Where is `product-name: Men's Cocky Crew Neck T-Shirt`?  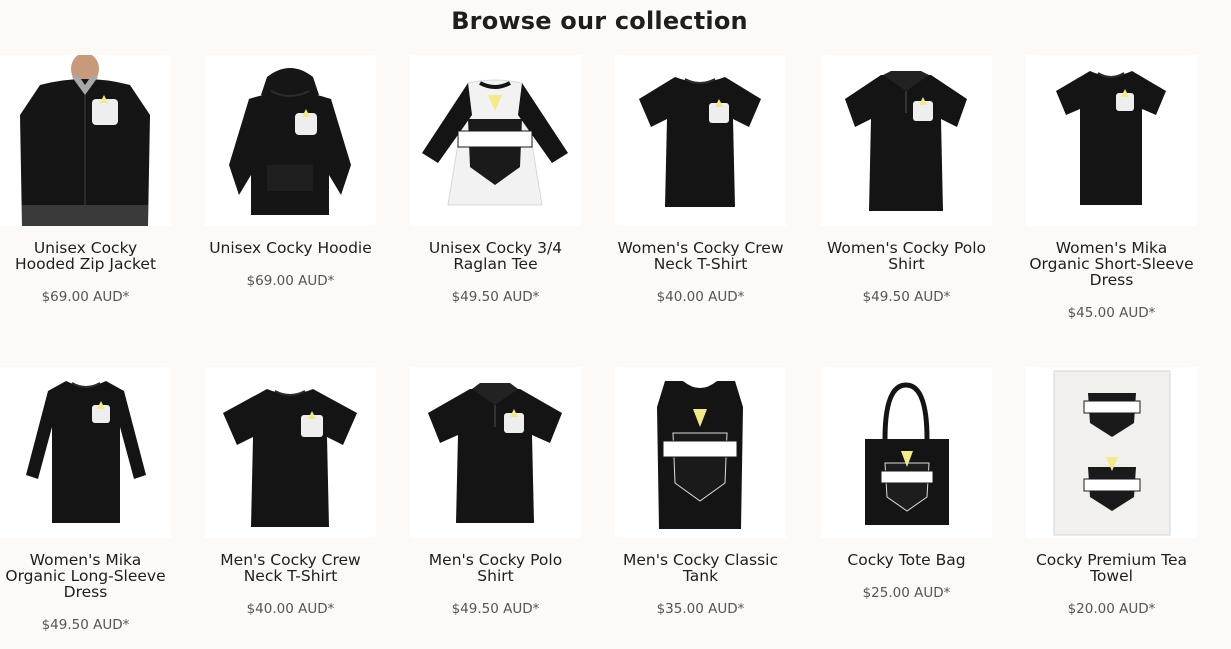 product-name: Men's Cocky Crew Neck T-Shirt is located at coordinates (290, 568).